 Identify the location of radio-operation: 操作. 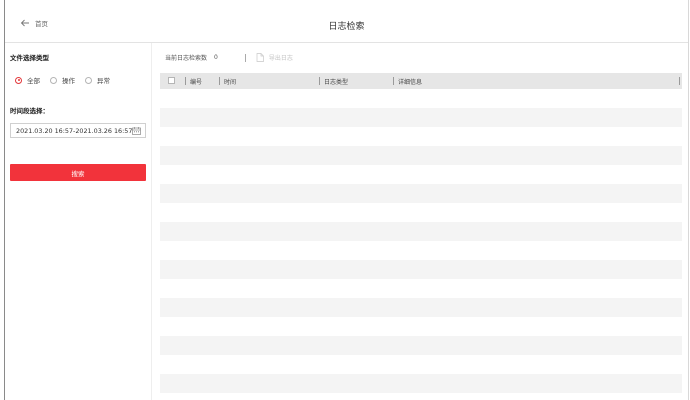
(62, 80).